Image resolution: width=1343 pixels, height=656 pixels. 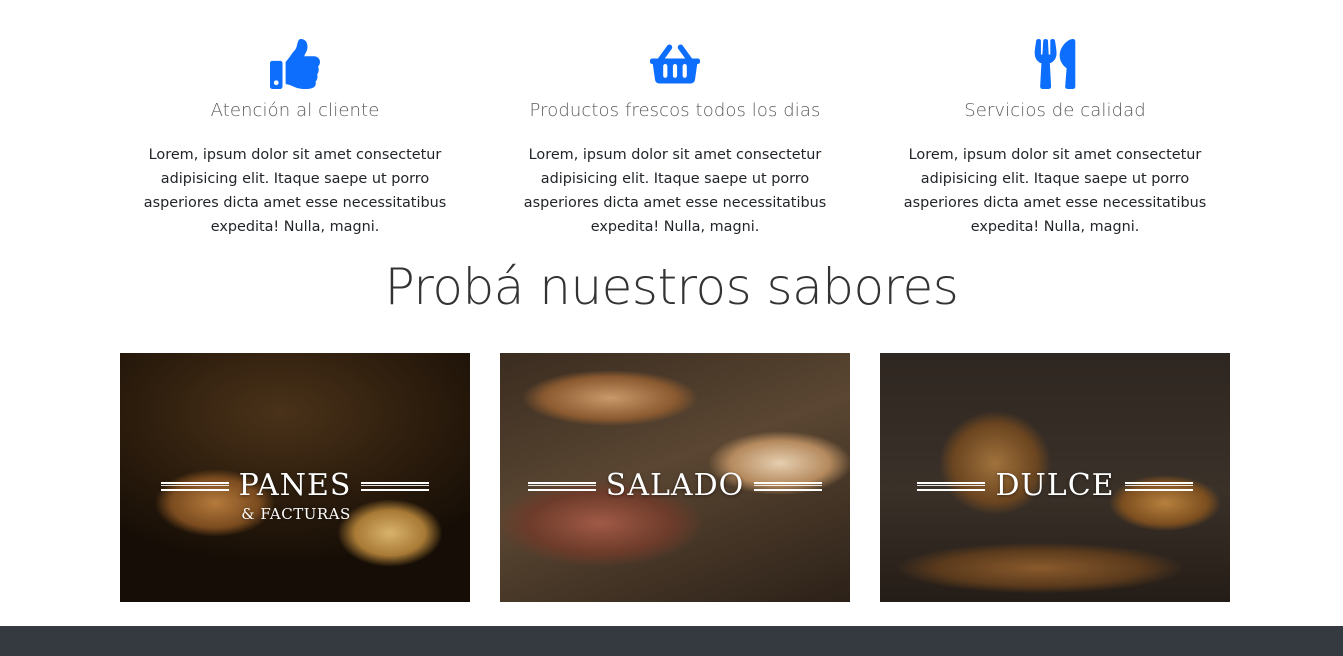 What do you see at coordinates (295, 64) in the screenshot?
I see `thumbs-up-icon` at bounding box center [295, 64].